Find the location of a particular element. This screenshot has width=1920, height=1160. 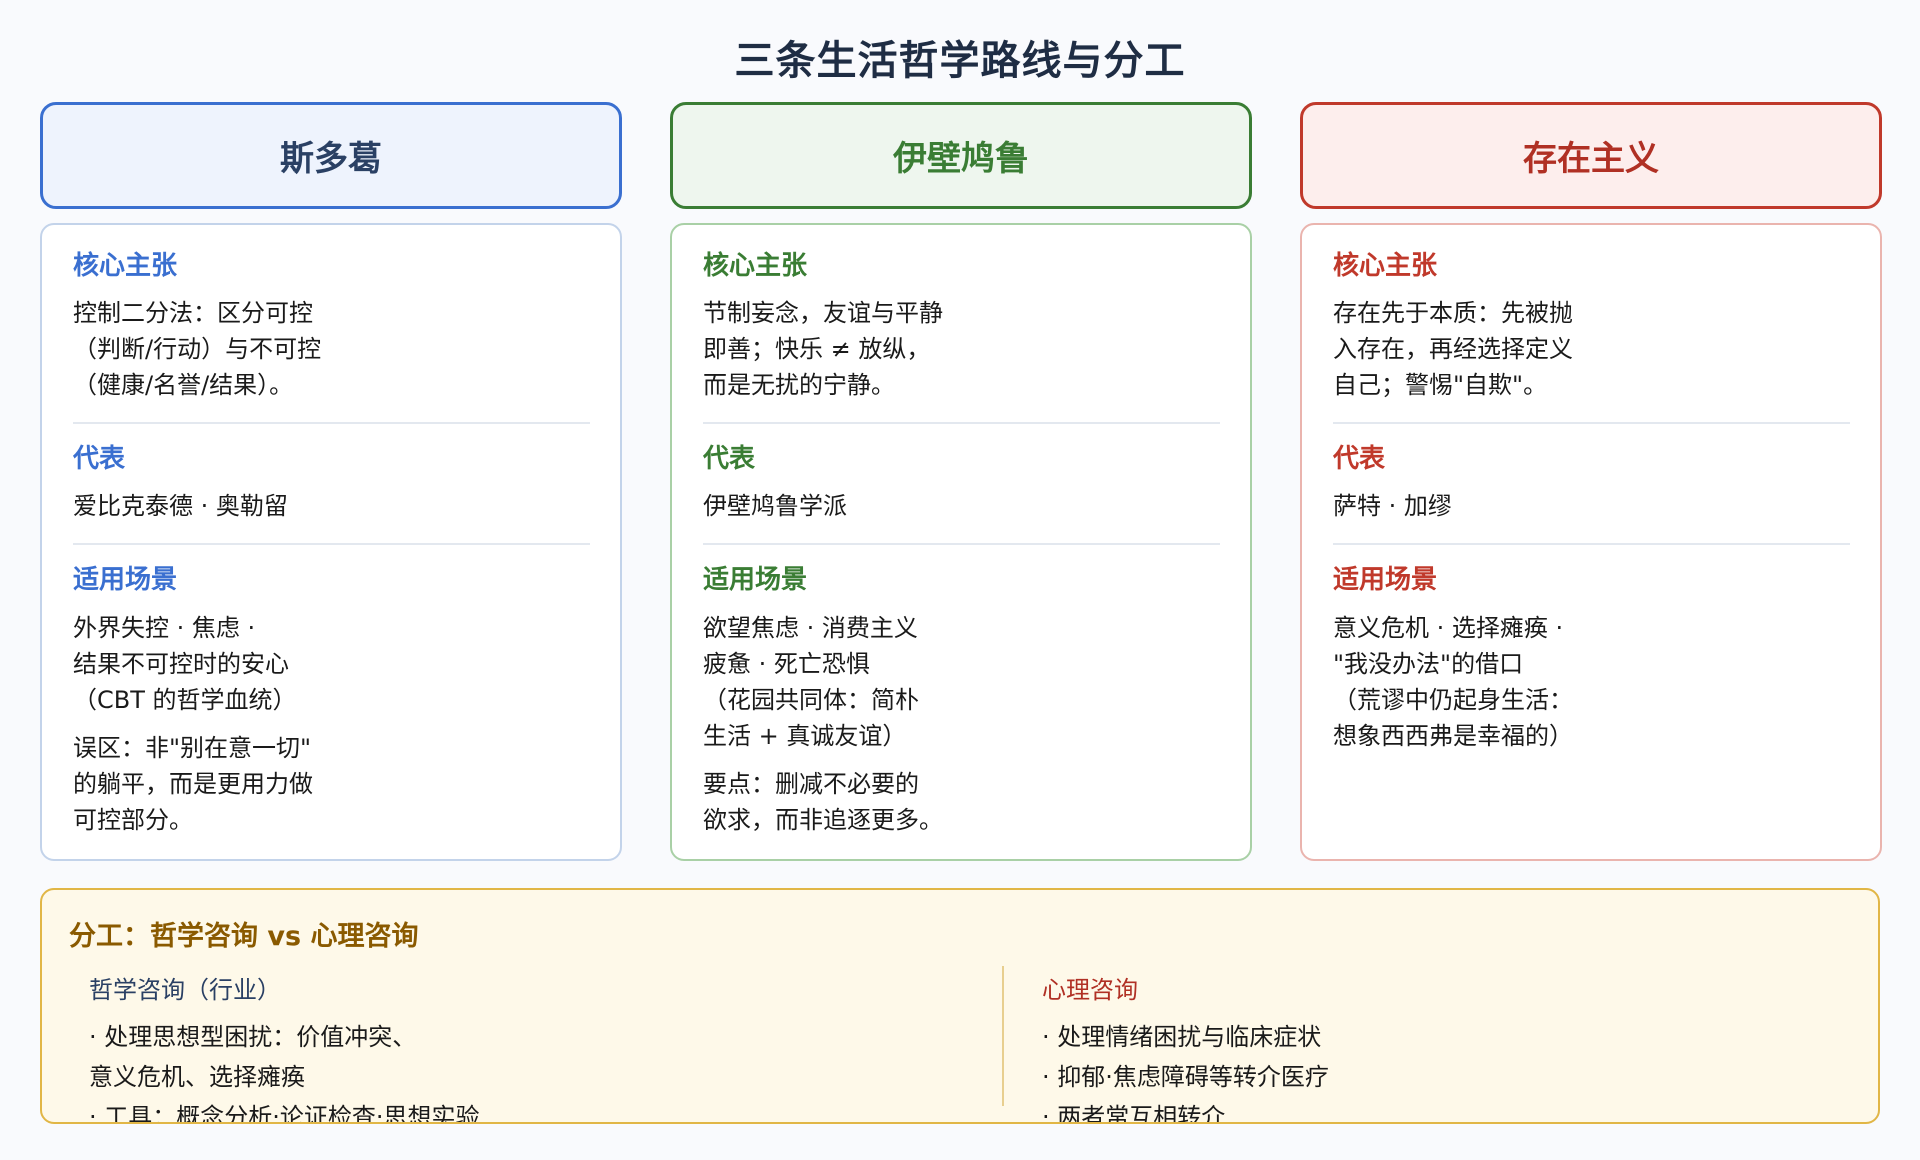

epicurean-core-label: 核心主张 is located at coordinates (755, 266).